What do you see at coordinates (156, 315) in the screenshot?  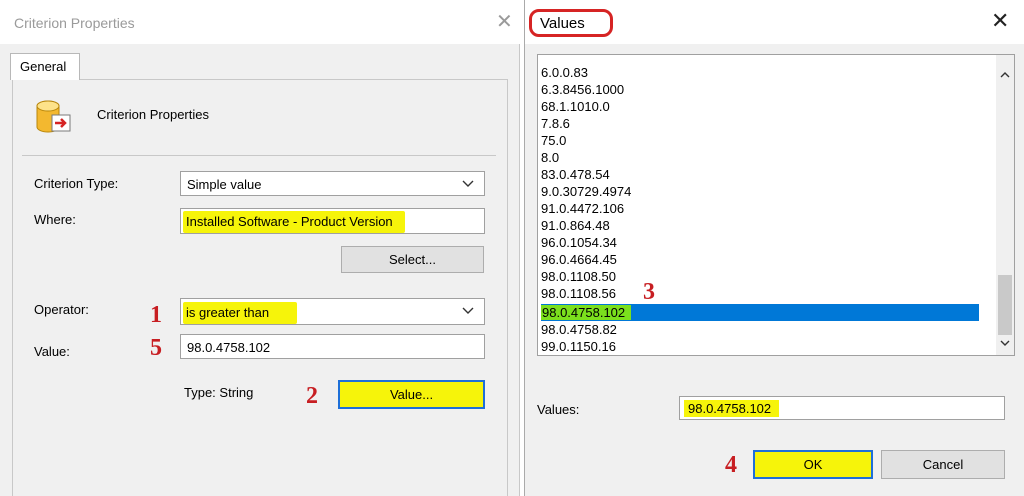 I see `annotation-number-1: 1` at bounding box center [156, 315].